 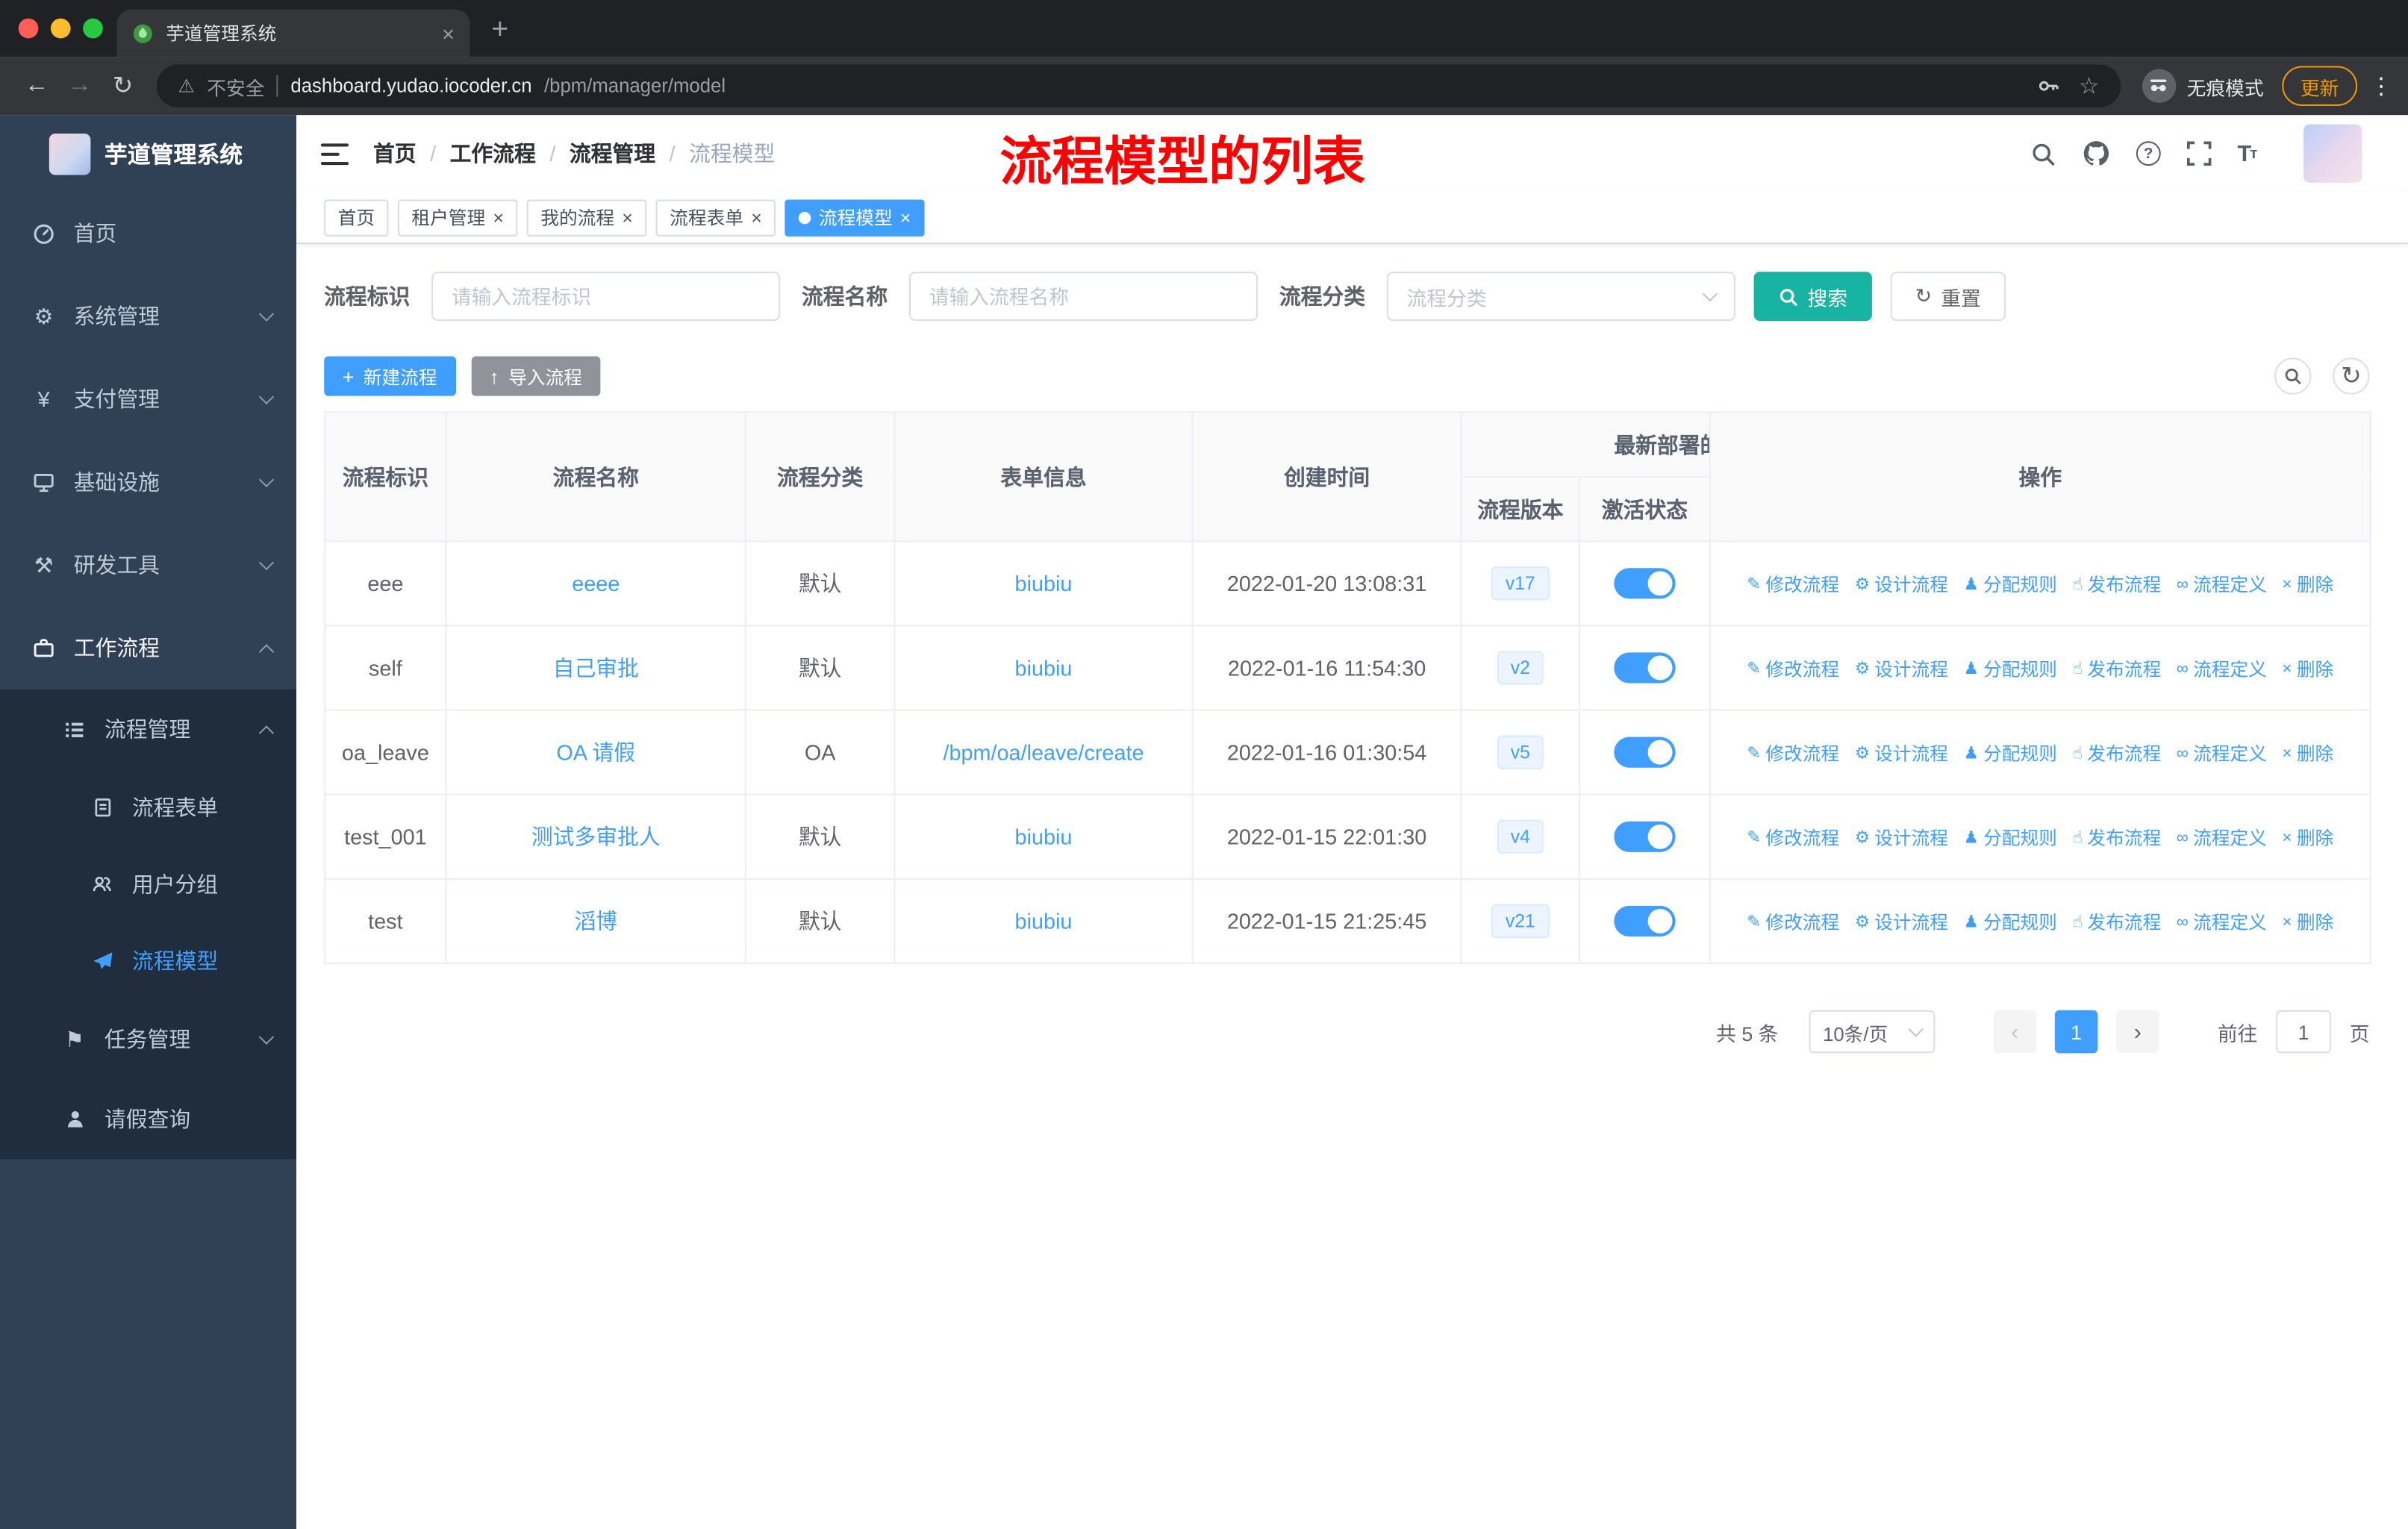 I want to click on forward-icon: →, so click(x=80, y=86).